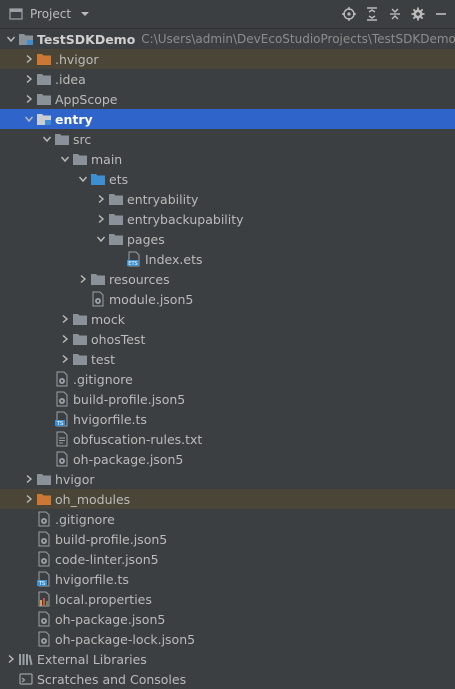 The image size is (455, 689). Describe the element at coordinates (395, 14) in the screenshot. I see `collapse-all-icon` at that location.